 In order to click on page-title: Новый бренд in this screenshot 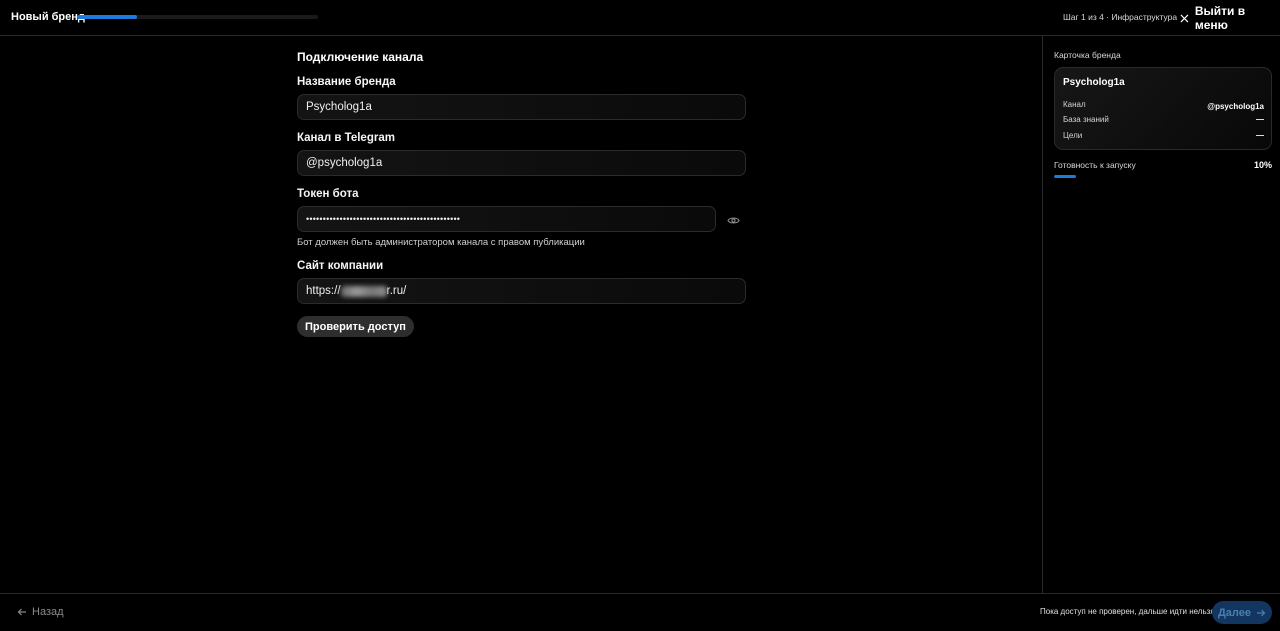, I will do `click(48, 17)`.